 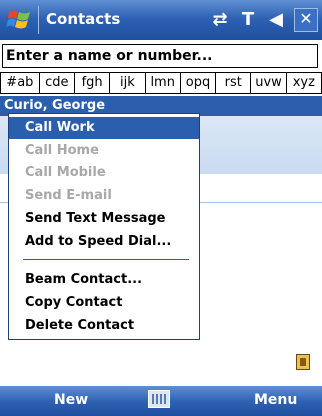 What do you see at coordinates (303, 362) in the screenshot?
I see `contact-card-icon` at bounding box center [303, 362].